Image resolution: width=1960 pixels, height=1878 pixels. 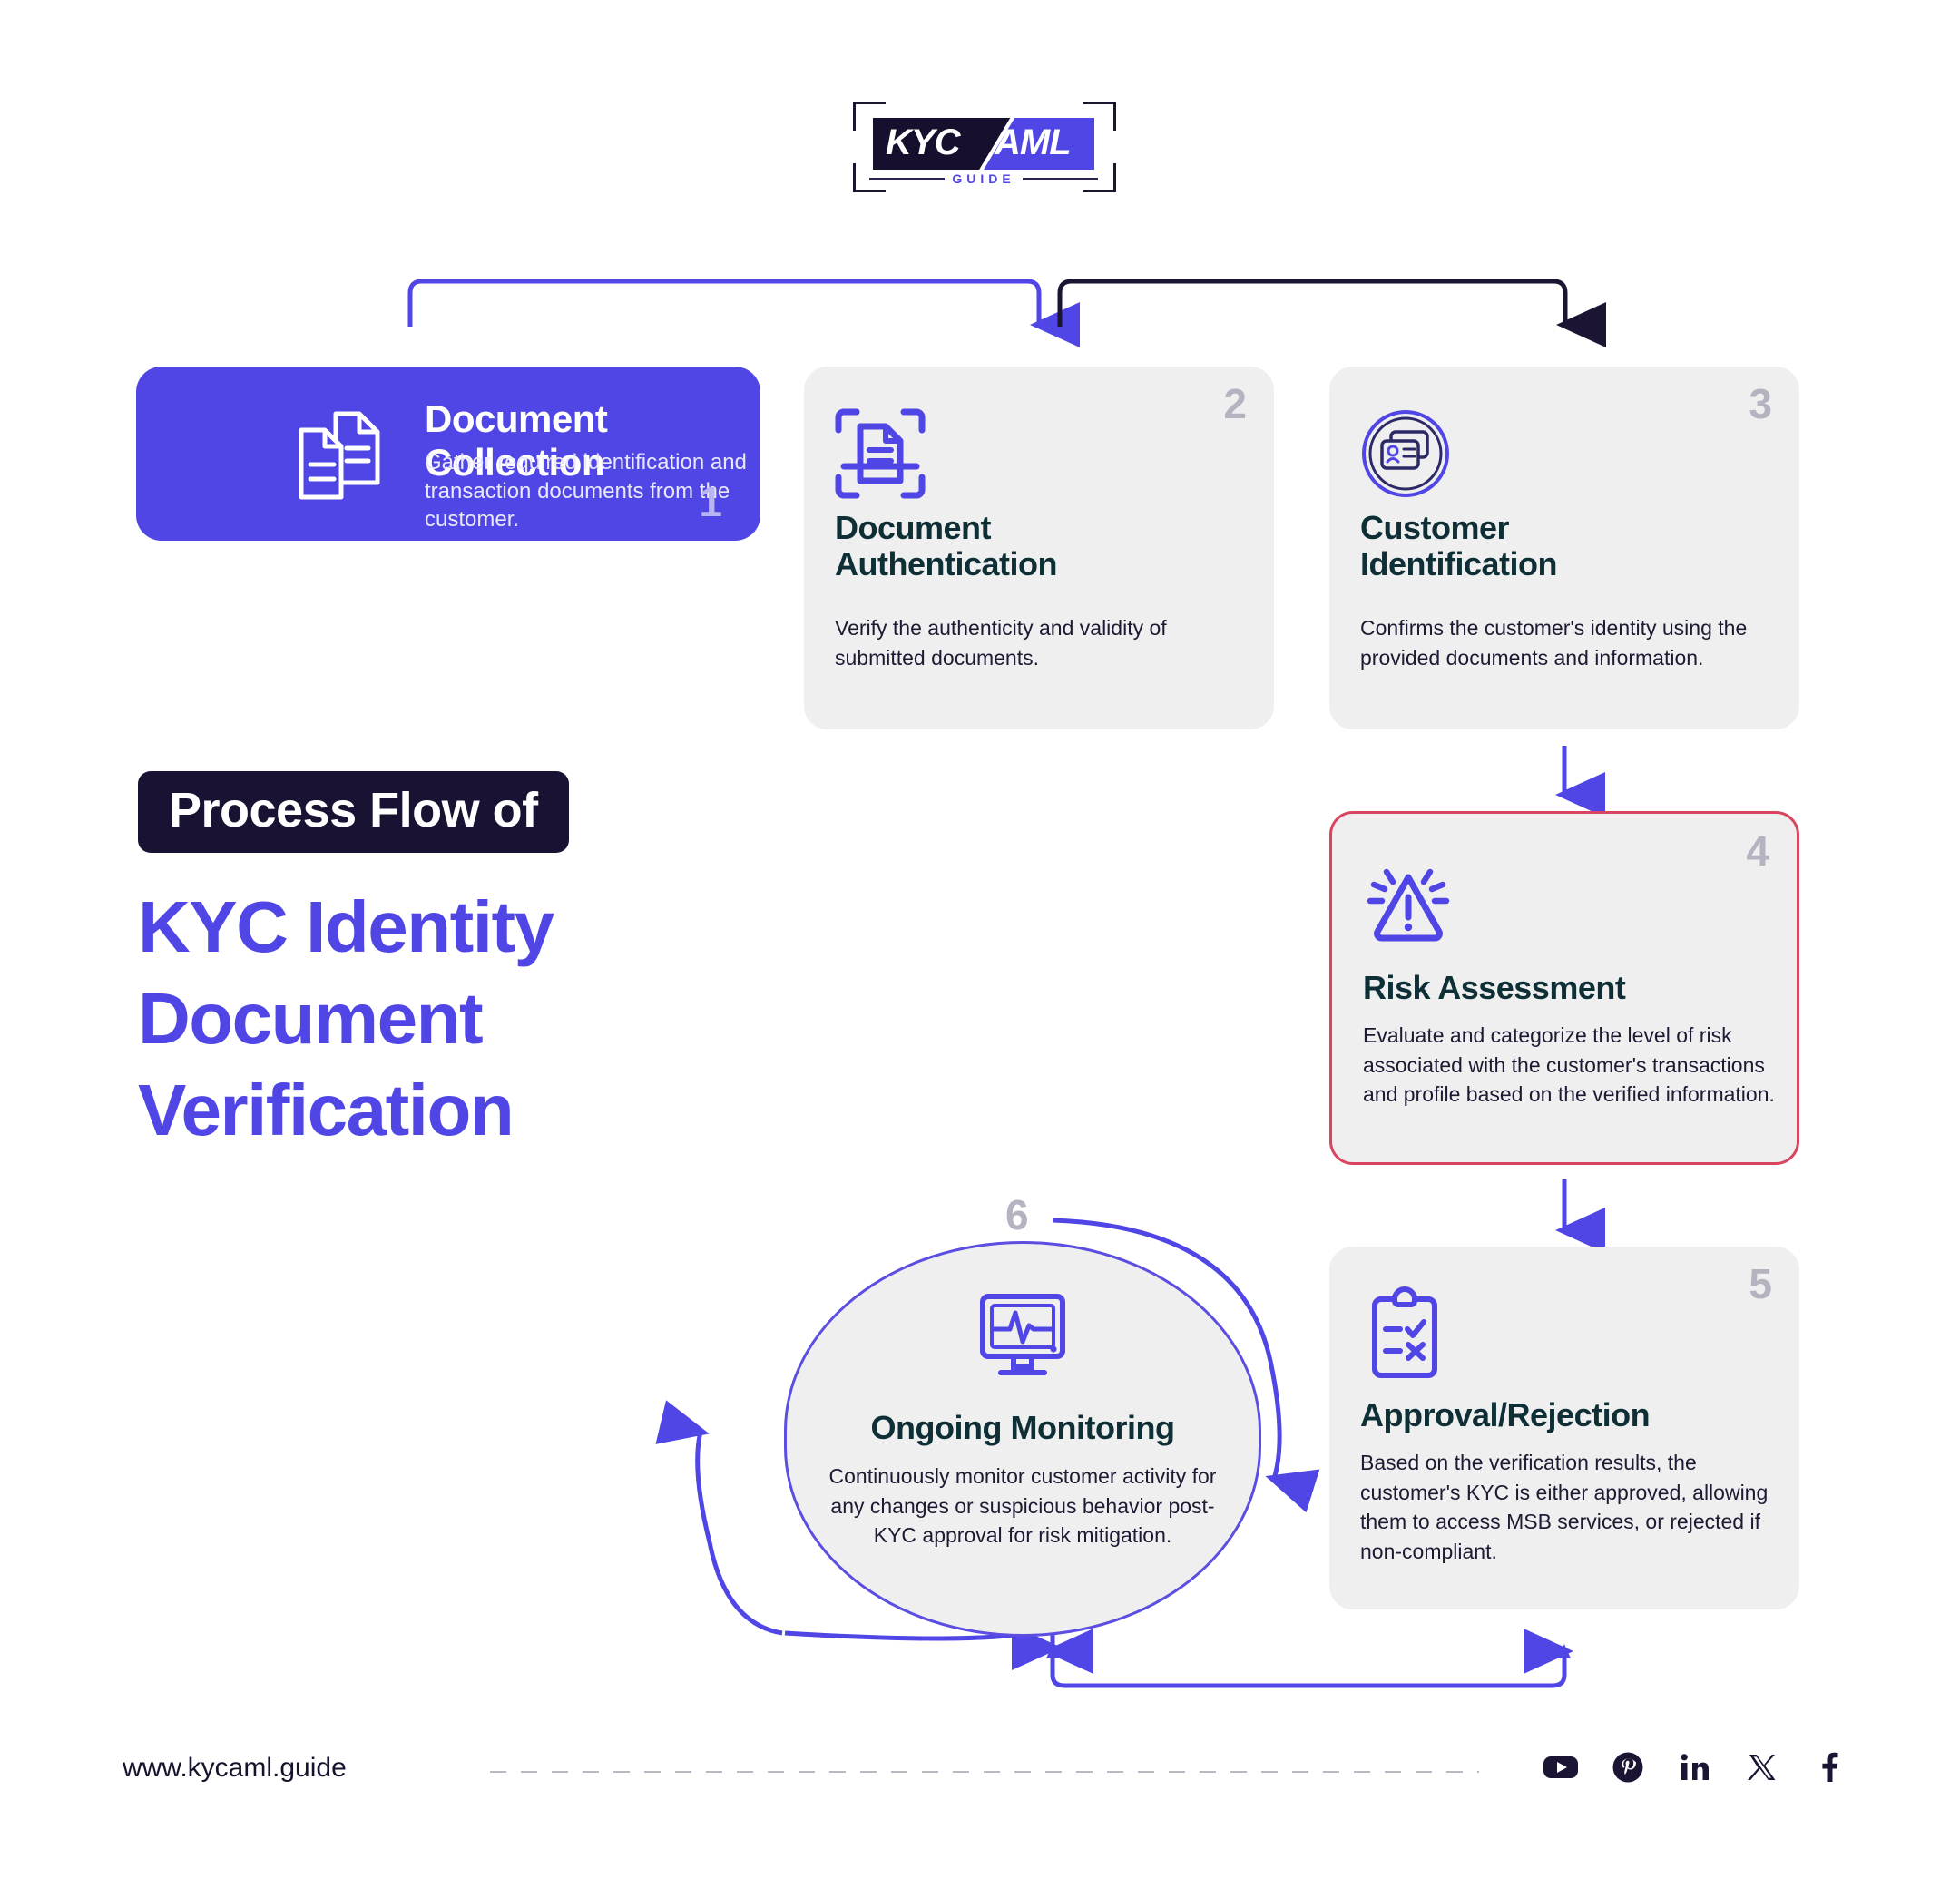 What do you see at coordinates (234, 1768) in the screenshot?
I see `footer-website-url: www.kycaml.guide` at bounding box center [234, 1768].